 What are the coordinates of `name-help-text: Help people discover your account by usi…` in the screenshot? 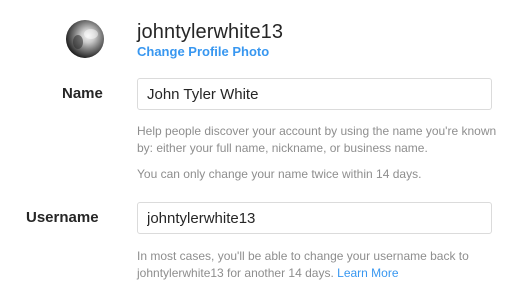 It's located at (317, 139).